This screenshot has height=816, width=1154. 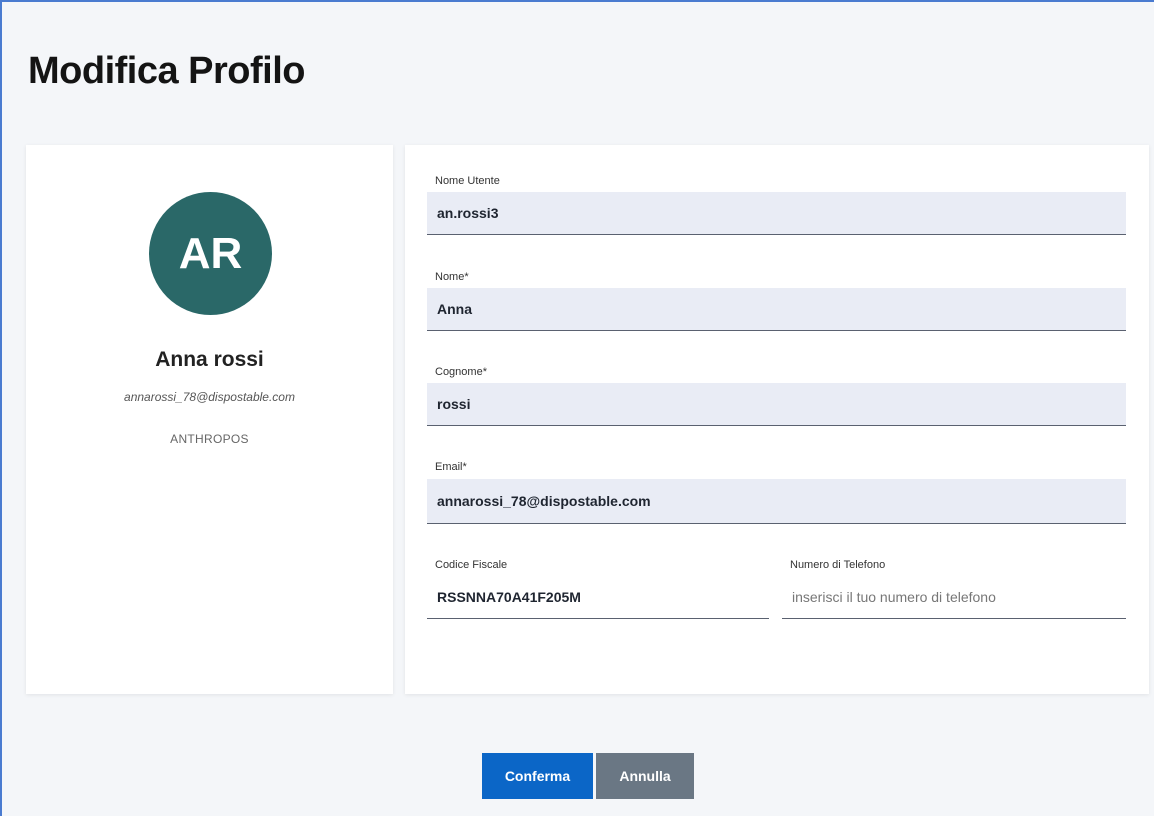 What do you see at coordinates (838, 565) in the screenshot?
I see `phone-label: Numero di Telefono` at bounding box center [838, 565].